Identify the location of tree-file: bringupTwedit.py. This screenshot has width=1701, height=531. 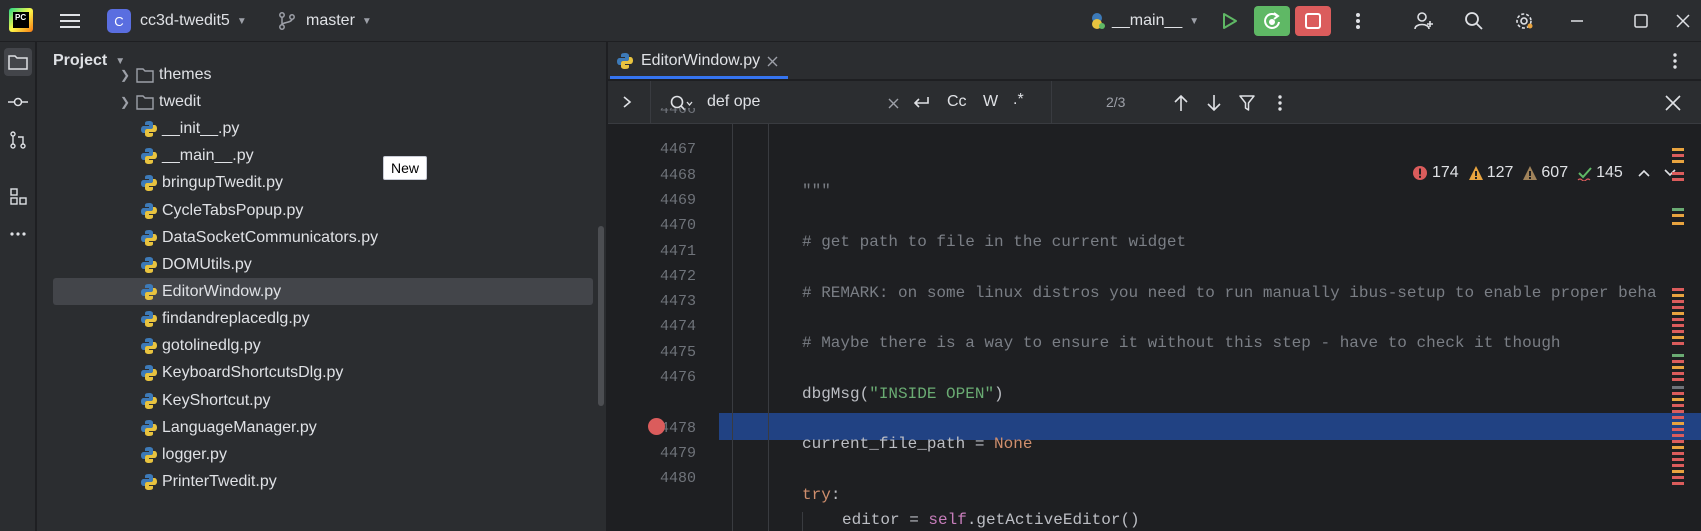
(321, 182).